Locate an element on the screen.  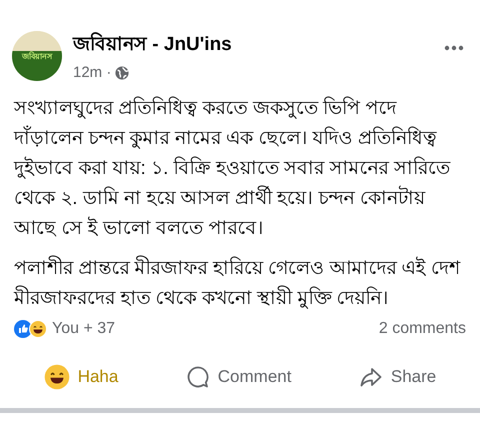
author-name: জবিয়ানস - JnU'ins is located at coordinates (258, 45).